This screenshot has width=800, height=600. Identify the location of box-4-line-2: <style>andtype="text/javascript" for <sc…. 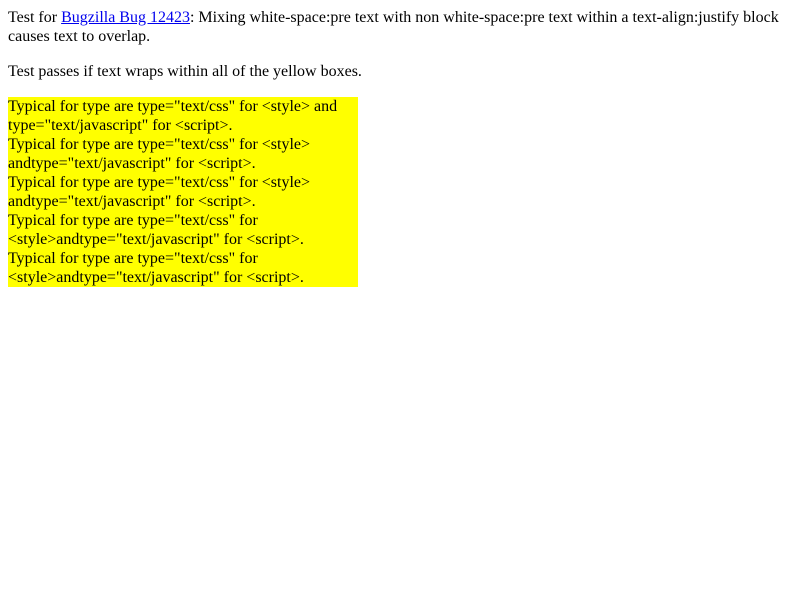
(156, 239).